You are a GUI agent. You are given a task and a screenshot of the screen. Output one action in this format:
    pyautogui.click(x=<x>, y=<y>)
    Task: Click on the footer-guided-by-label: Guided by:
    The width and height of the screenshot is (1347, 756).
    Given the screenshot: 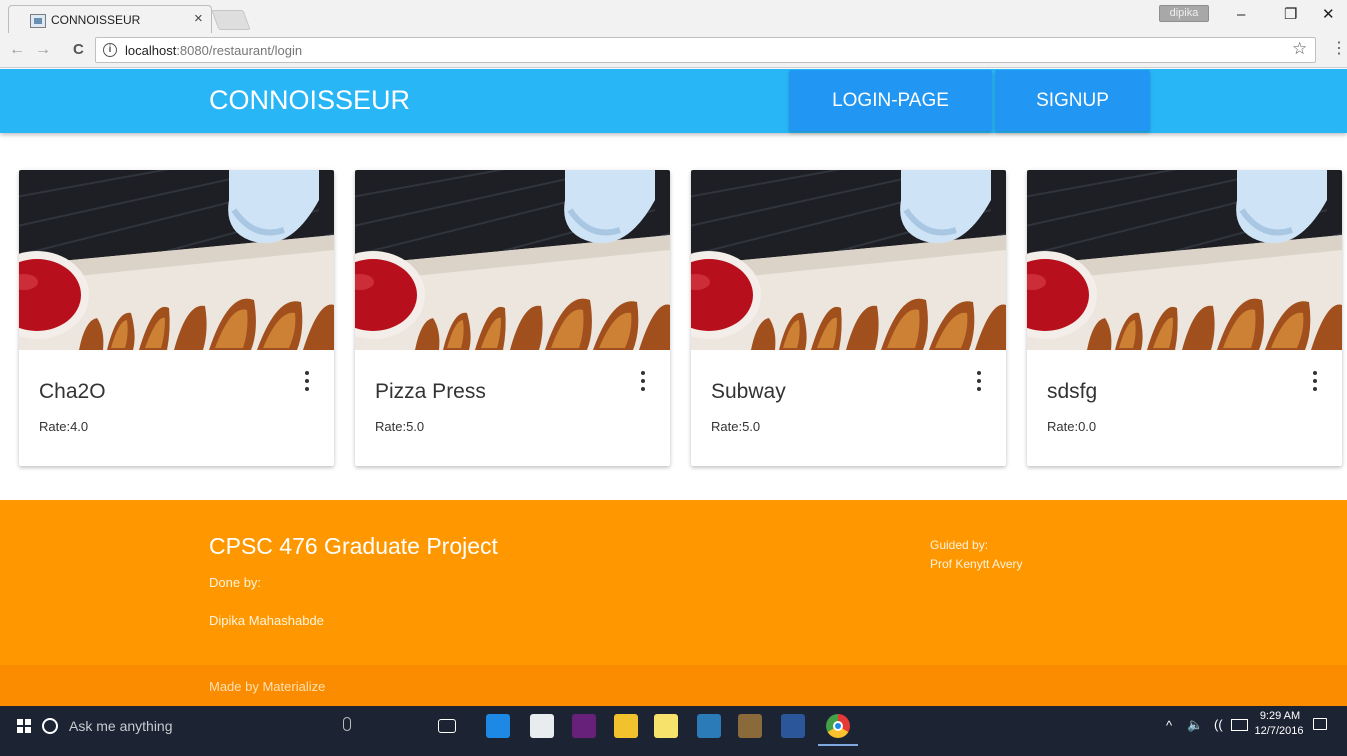 What is the action you would take?
    pyautogui.click(x=959, y=545)
    